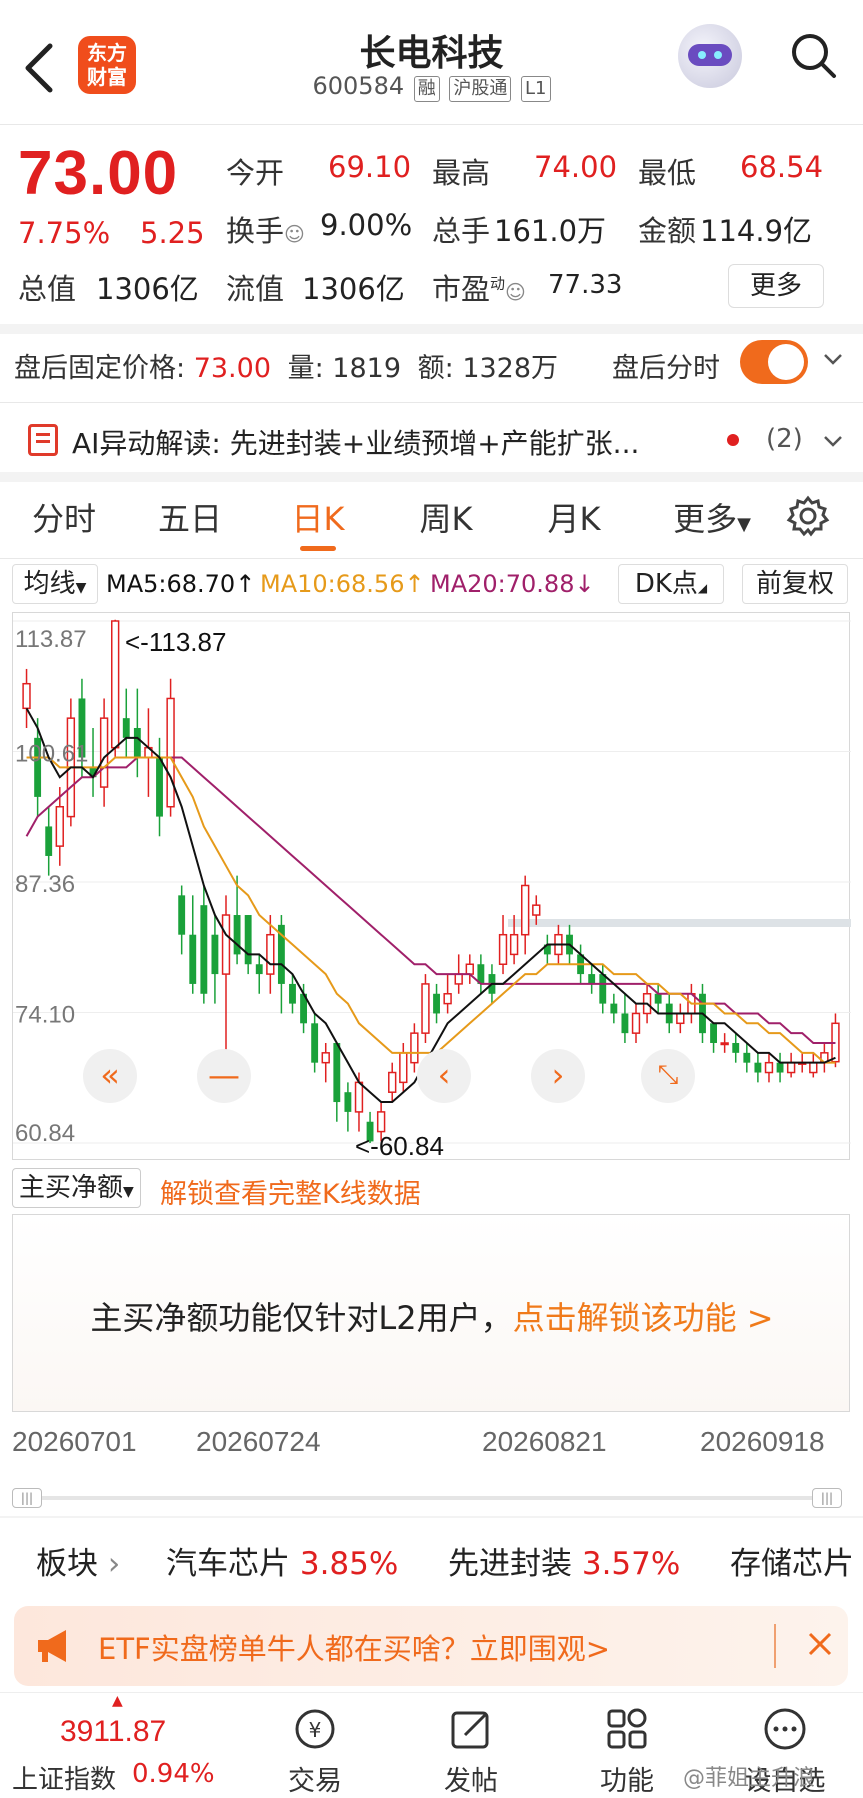 The height and width of the screenshot is (1798, 863). What do you see at coordinates (461, 173) in the screenshot?
I see `high-label: 最高` at bounding box center [461, 173].